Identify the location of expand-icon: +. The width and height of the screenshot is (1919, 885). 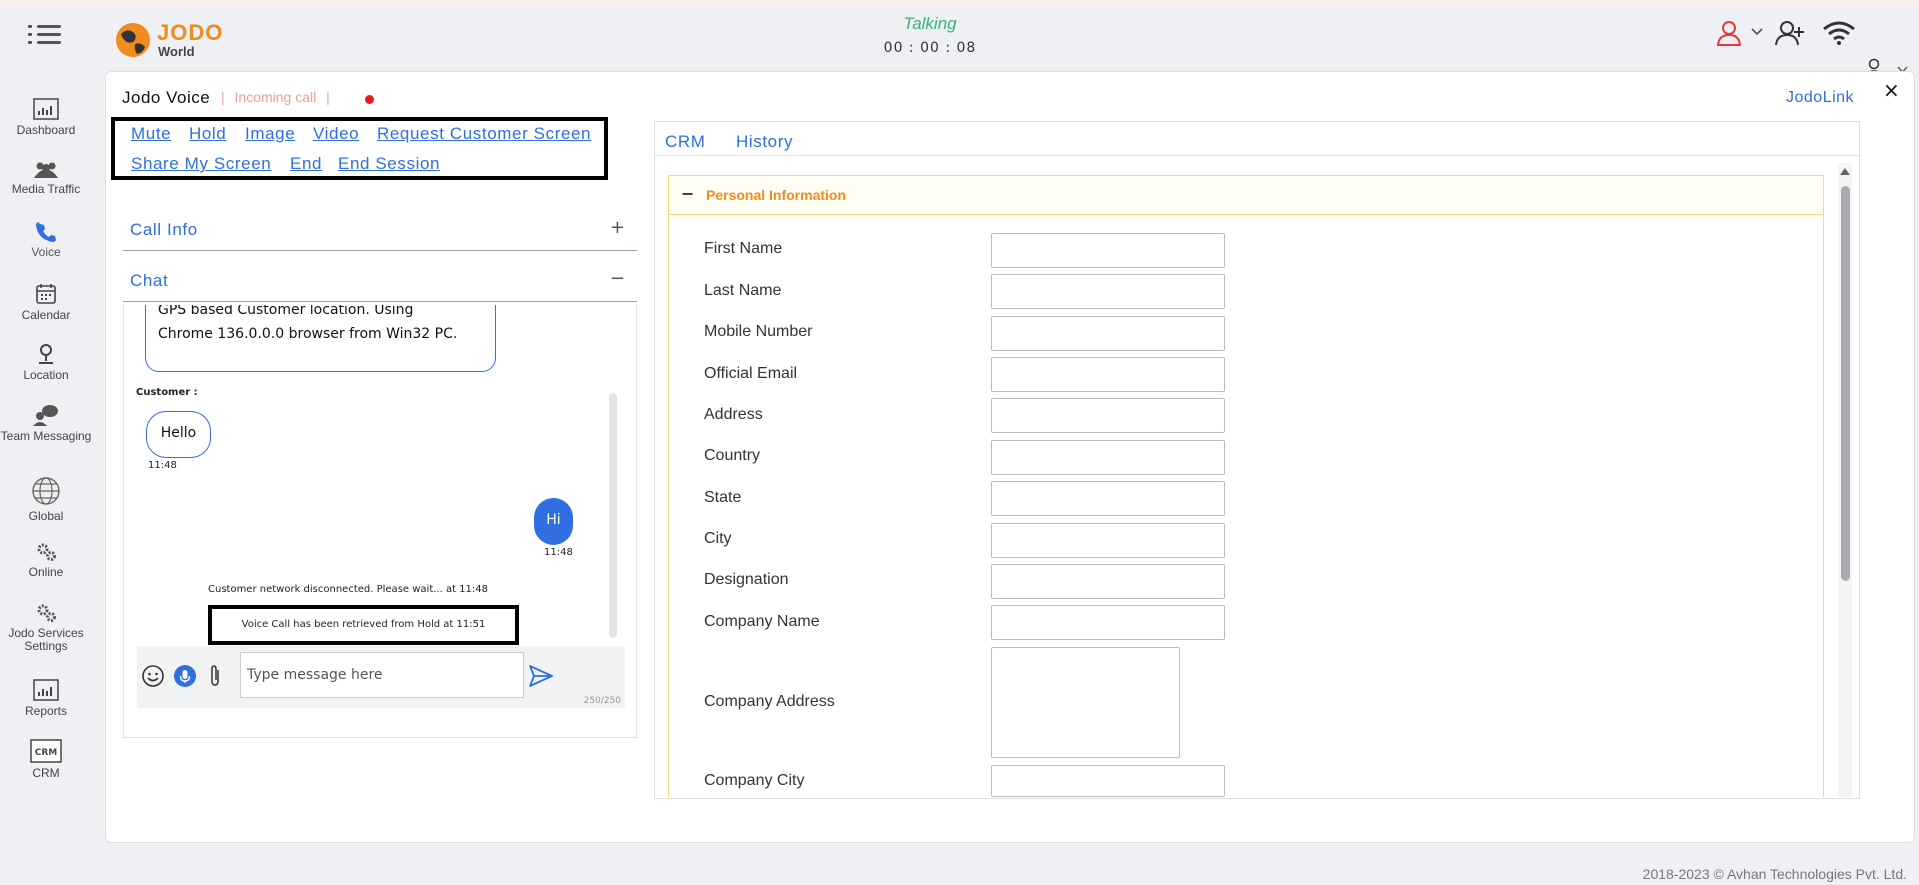
(617, 227).